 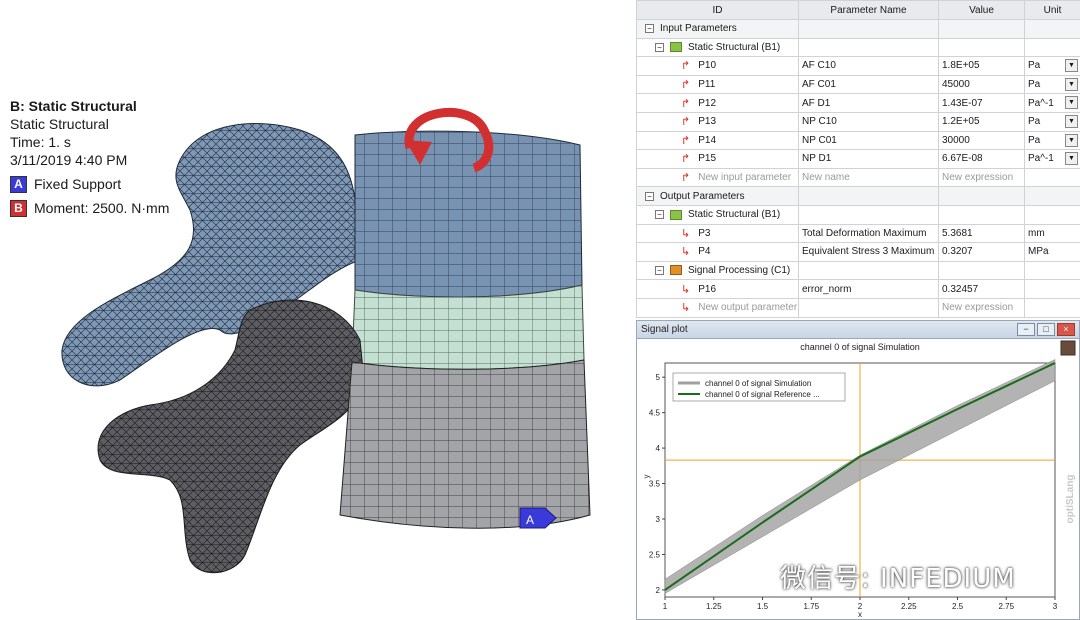 What do you see at coordinates (676, 47) in the screenshot?
I see `static-structural-icon` at bounding box center [676, 47].